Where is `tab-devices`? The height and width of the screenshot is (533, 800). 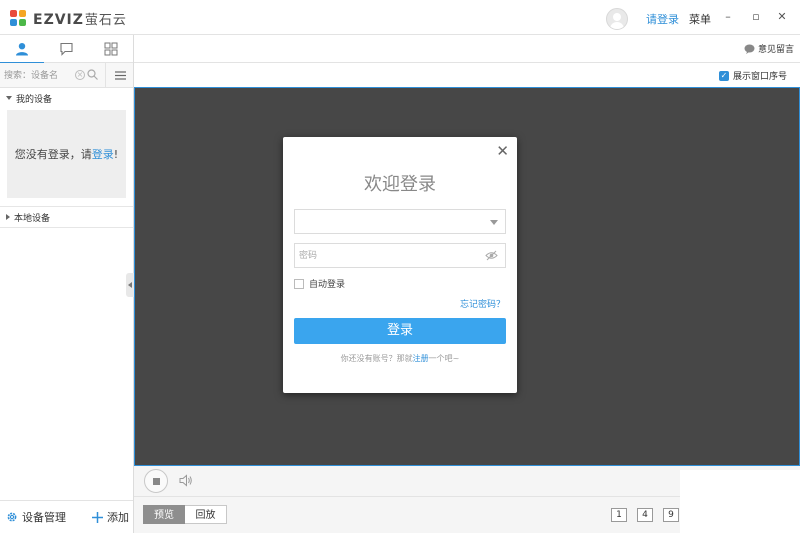 tab-devices is located at coordinates (22, 49).